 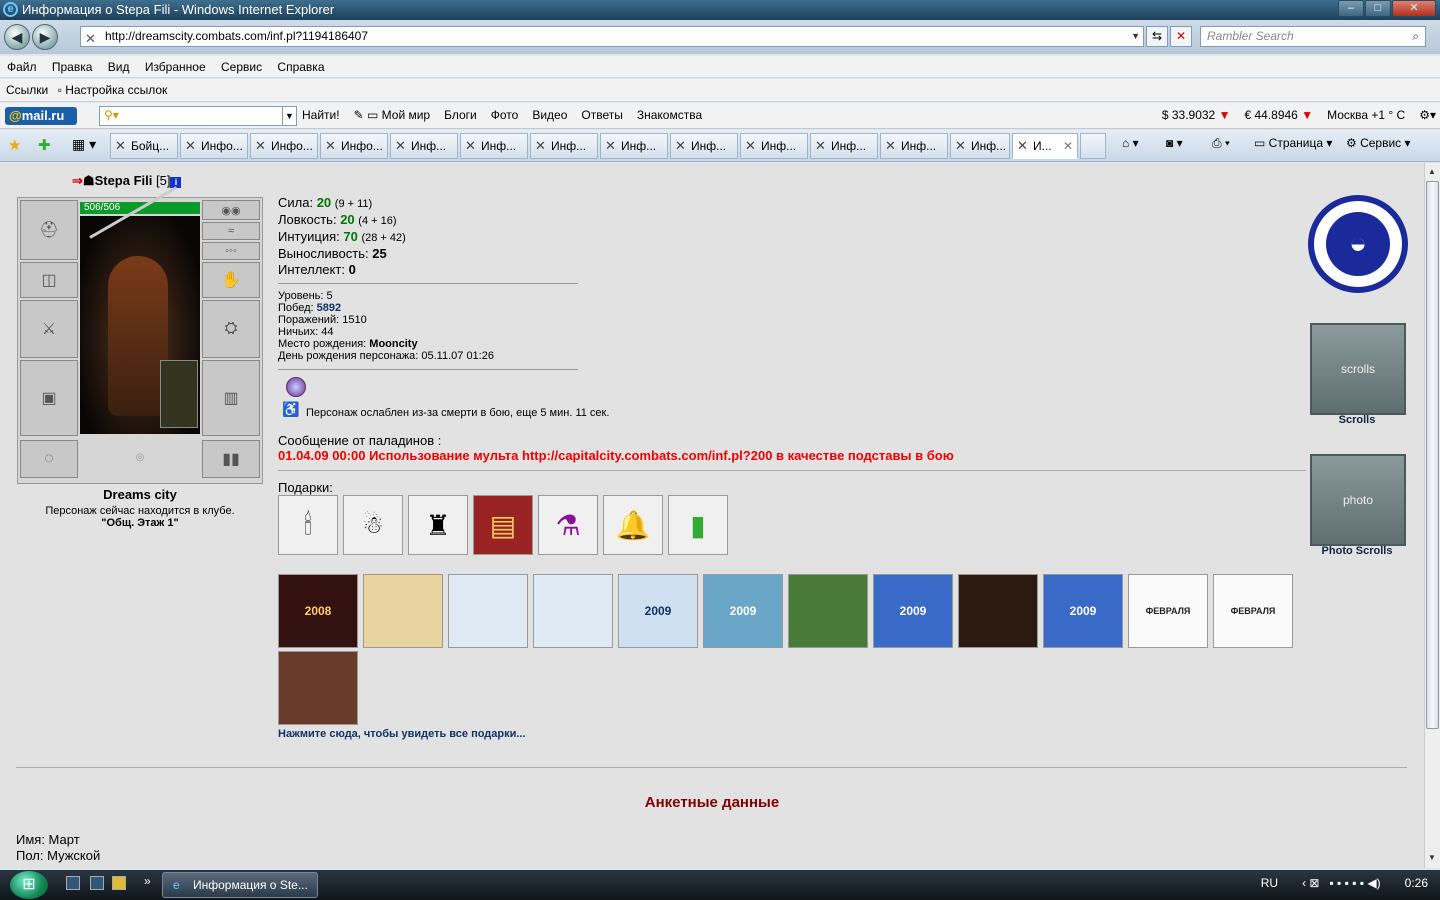 I want to click on favorites-star-icon: ★, so click(x=14, y=145).